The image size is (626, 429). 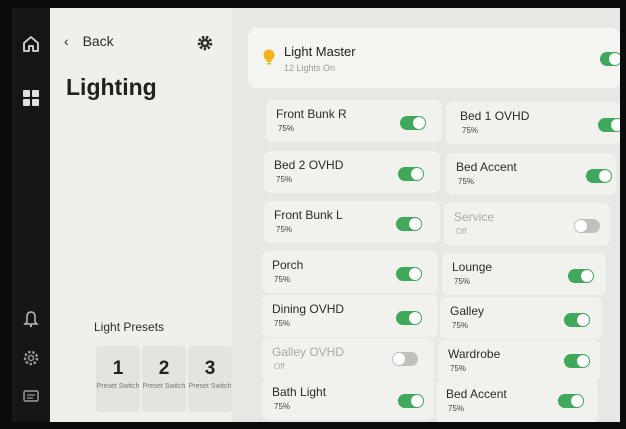 I want to click on preset-number: 3, so click(x=210, y=368).